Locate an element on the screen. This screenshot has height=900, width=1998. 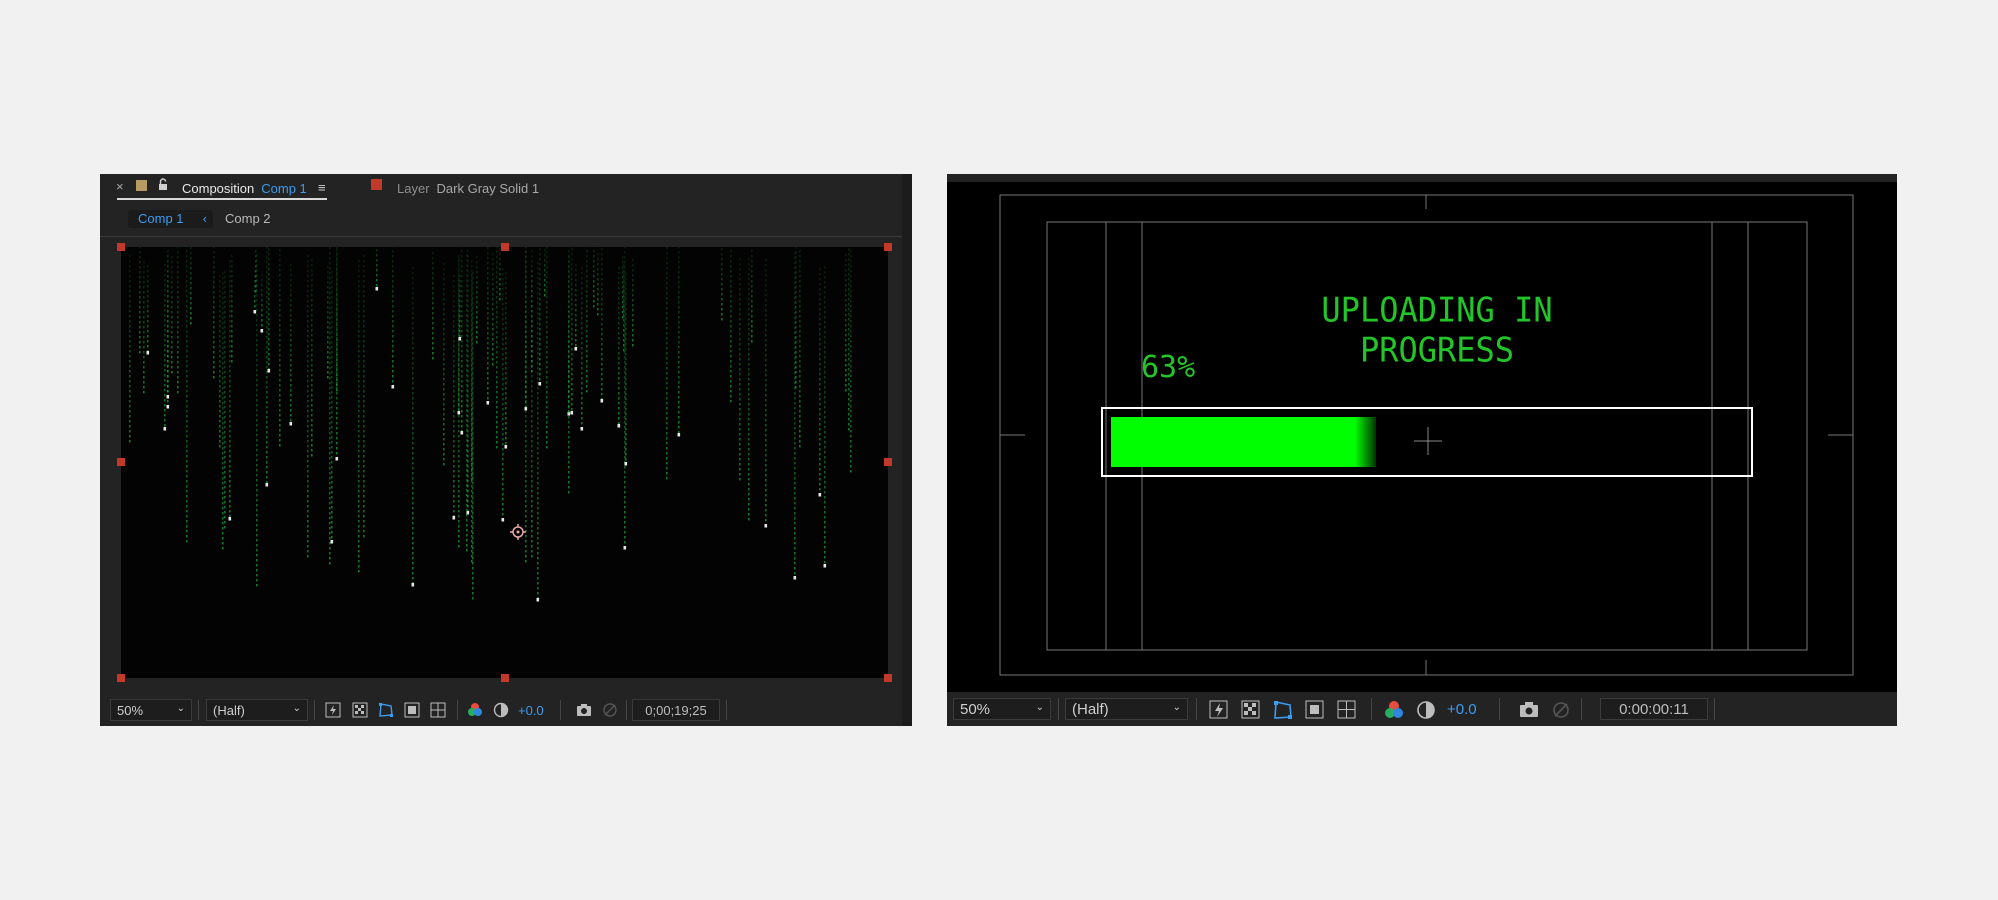
anchor-point-icon is located at coordinates (518, 532).